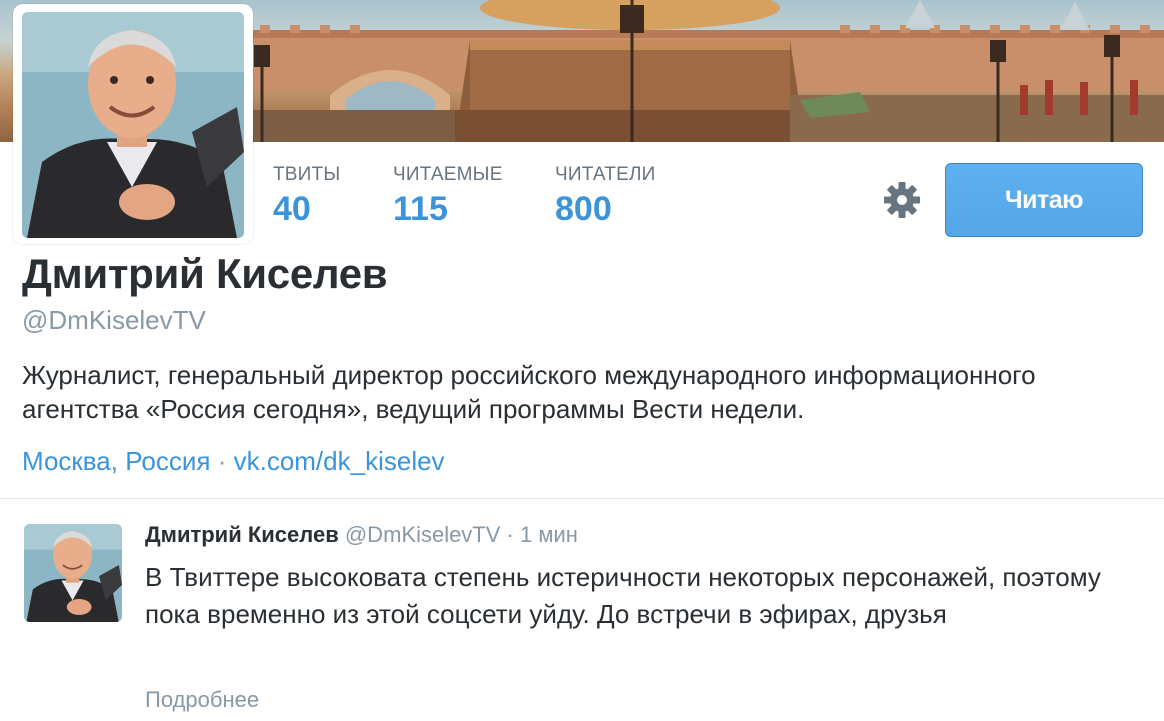 Image resolution: width=1164 pixels, height=721 pixels. What do you see at coordinates (448, 174) in the screenshot?
I see `stat-following-label: ЧИТАЕМЫЕ` at bounding box center [448, 174].